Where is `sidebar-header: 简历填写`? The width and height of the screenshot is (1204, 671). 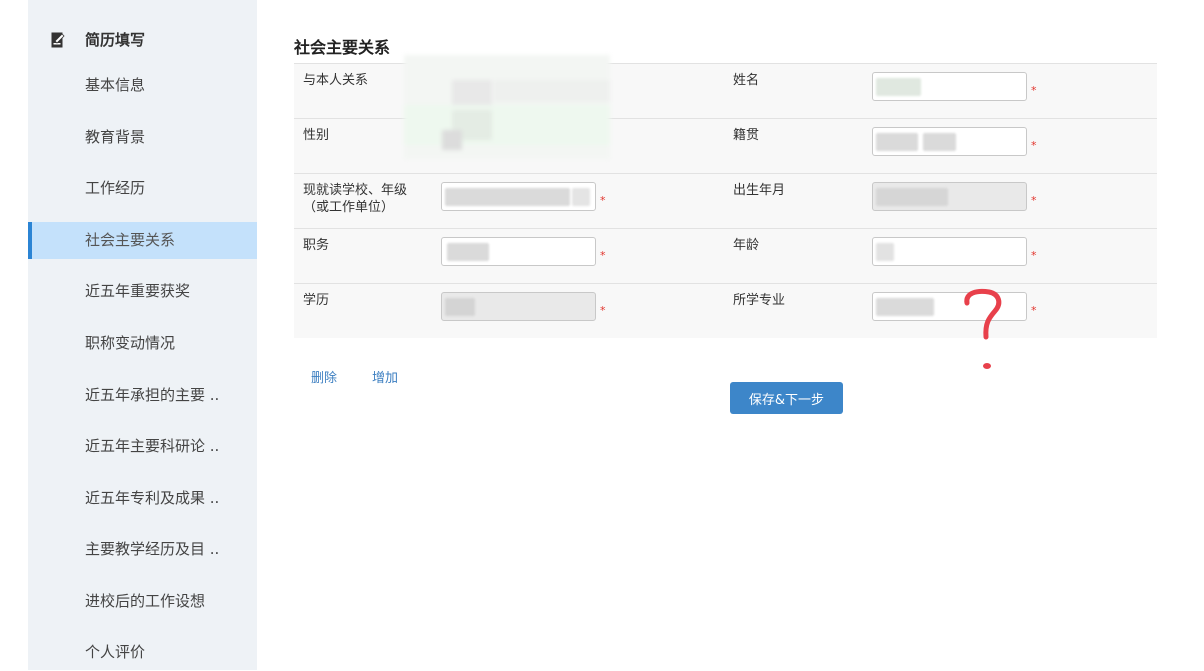 sidebar-header: 简历填写 is located at coordinates (142, 39).